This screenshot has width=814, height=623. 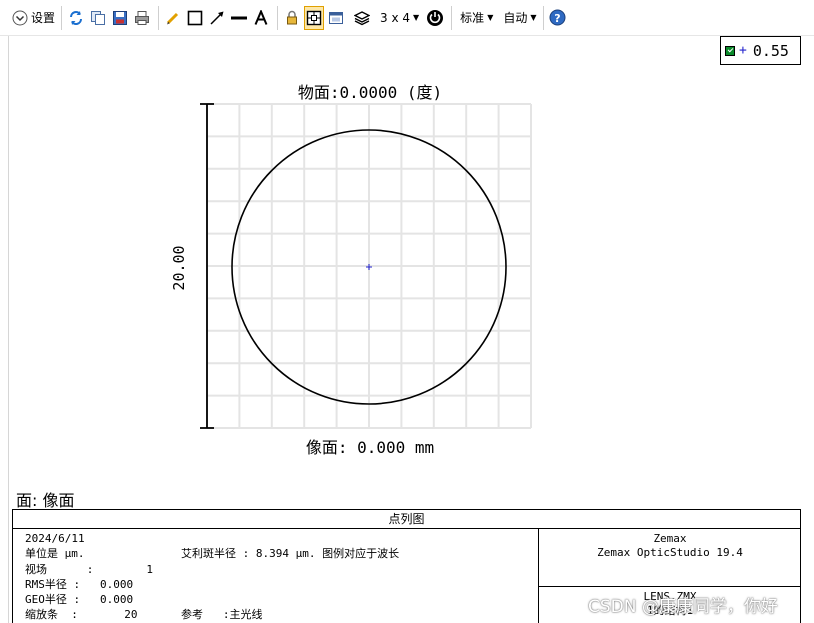 I want to click on info-right-top: Zemax Zemax OpticStudio 19.4, so click(x=670, y=546).